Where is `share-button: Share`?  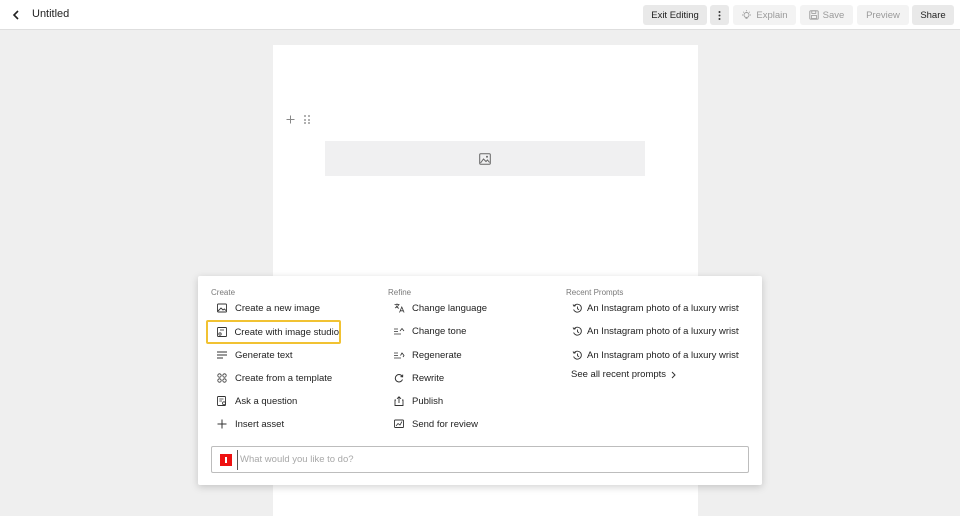
share-button: Share is located at coordinates (933, 15).